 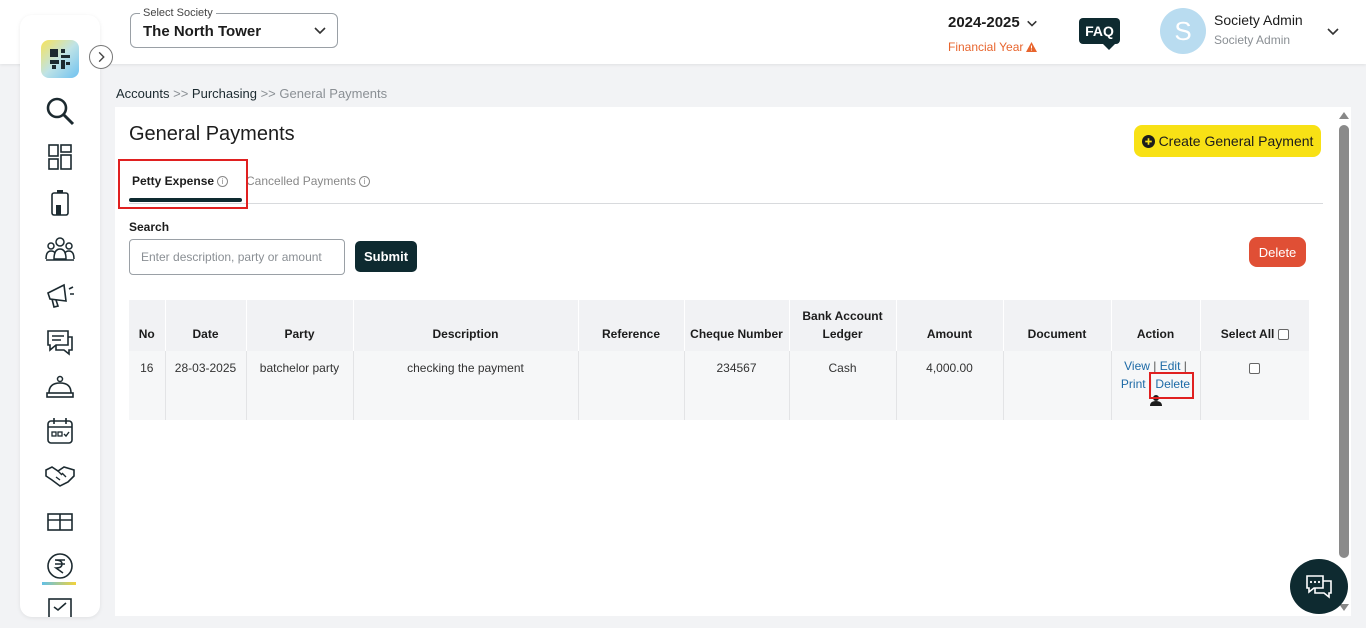 I want to click on cell-reference, so click(x=630, y=385).